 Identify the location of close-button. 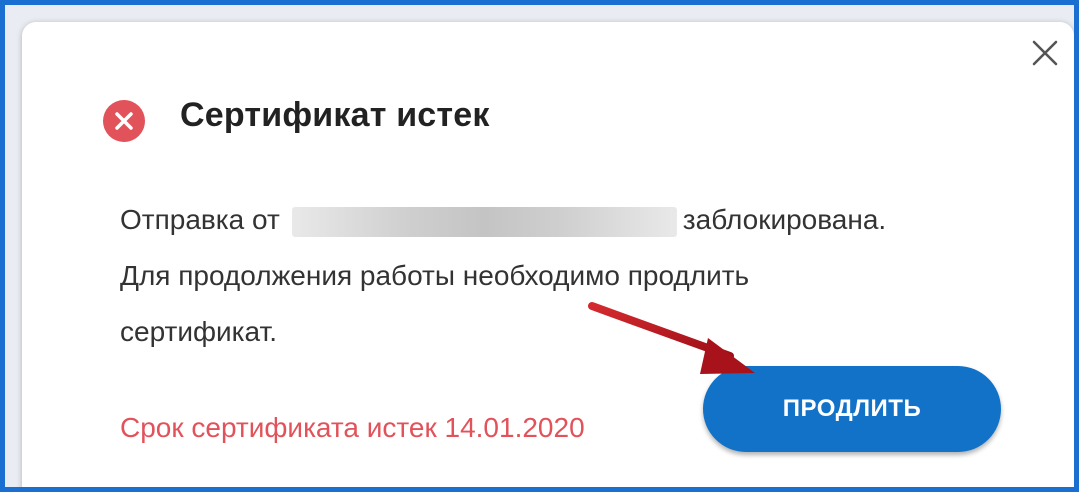
(1045, 55).